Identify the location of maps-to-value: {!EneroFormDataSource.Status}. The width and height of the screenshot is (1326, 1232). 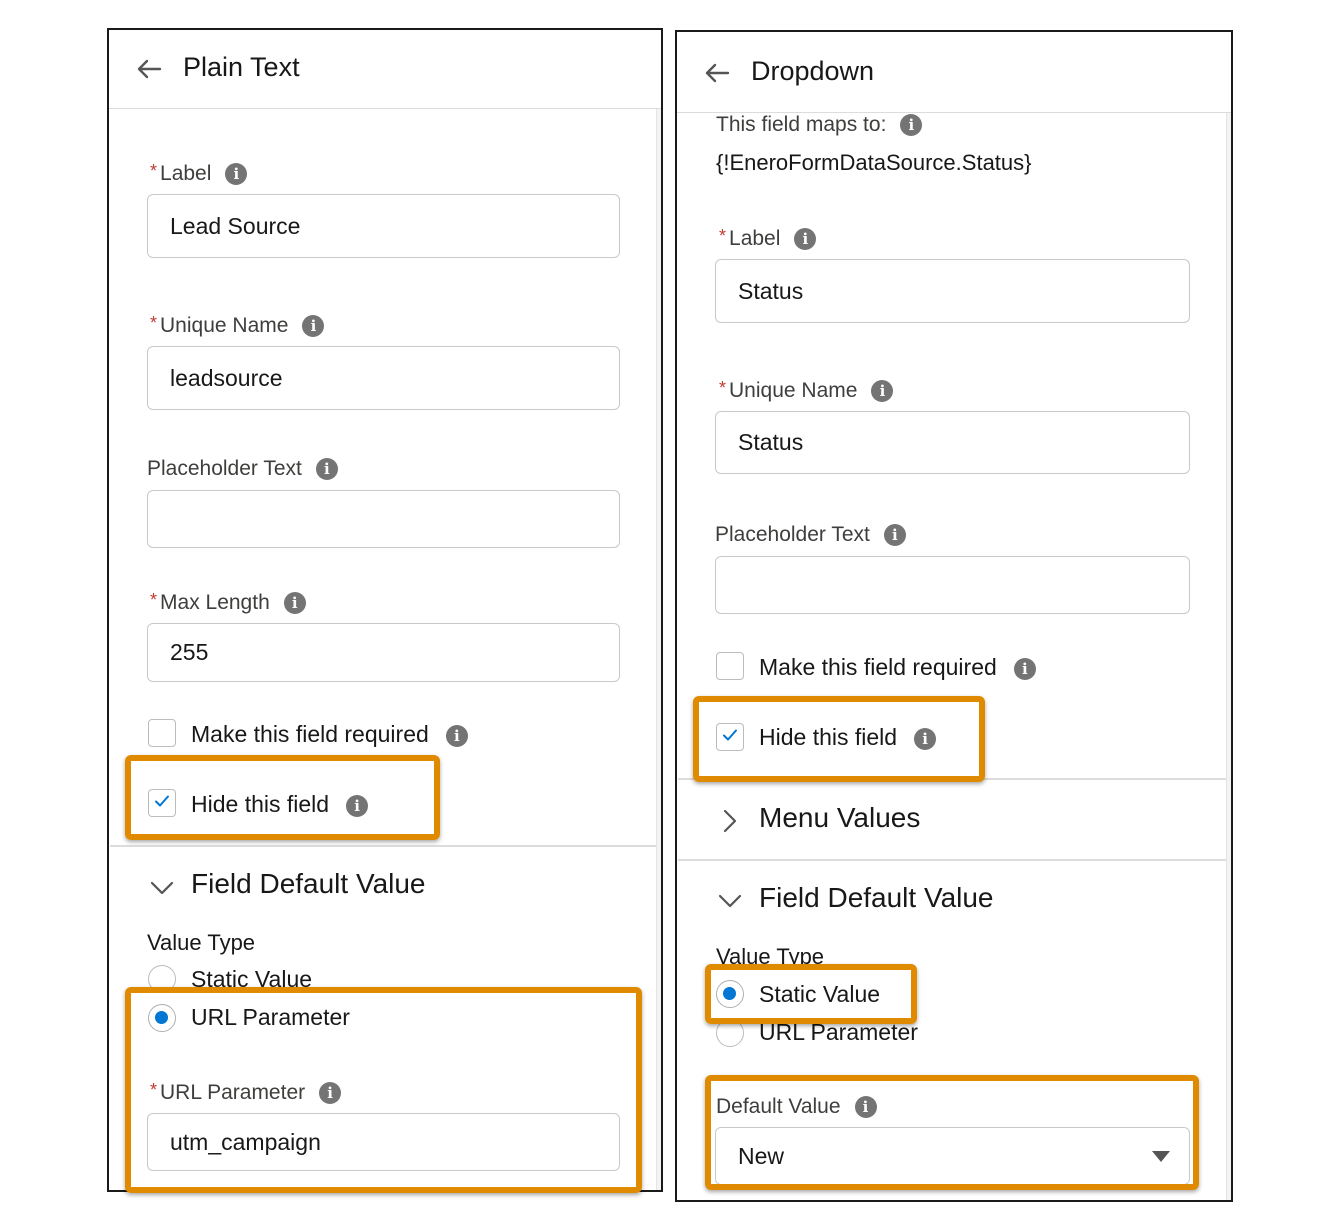
(874, 162).